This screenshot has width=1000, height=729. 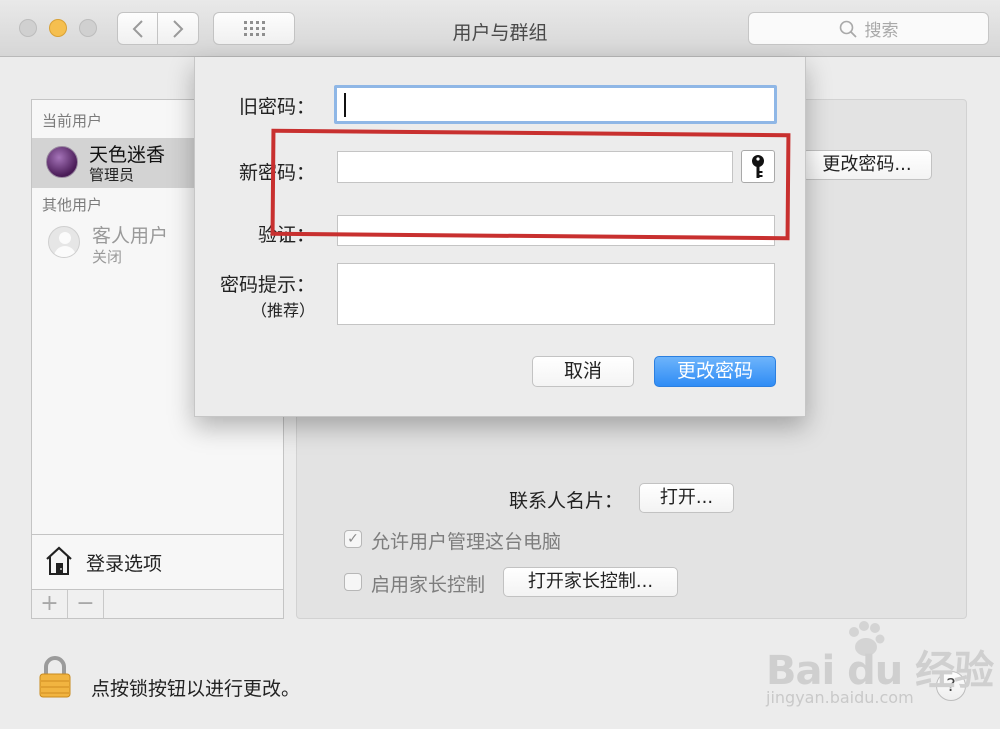 I want to click on parental-controls-checkbox, so click(x=353, y=582).